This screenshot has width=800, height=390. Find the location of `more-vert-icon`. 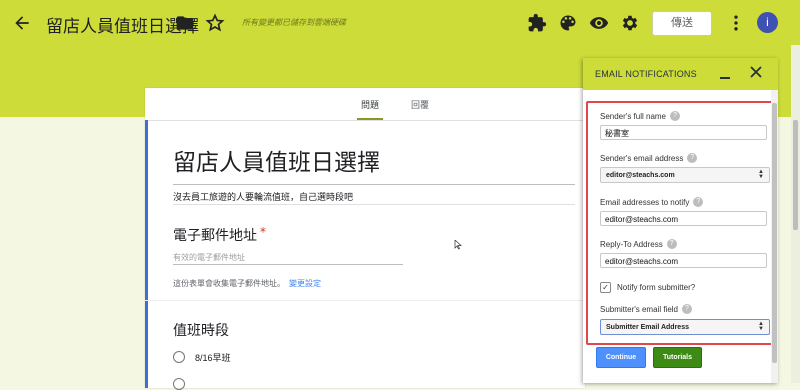

more-vert-icon is located at coordinates (736, 23).